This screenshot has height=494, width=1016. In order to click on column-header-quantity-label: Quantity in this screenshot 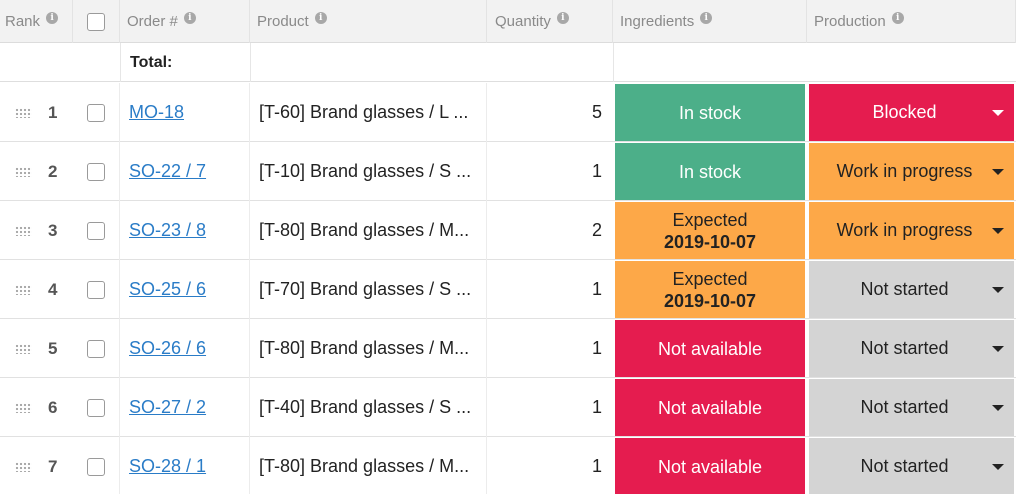, I will do `click(523, 21)`.